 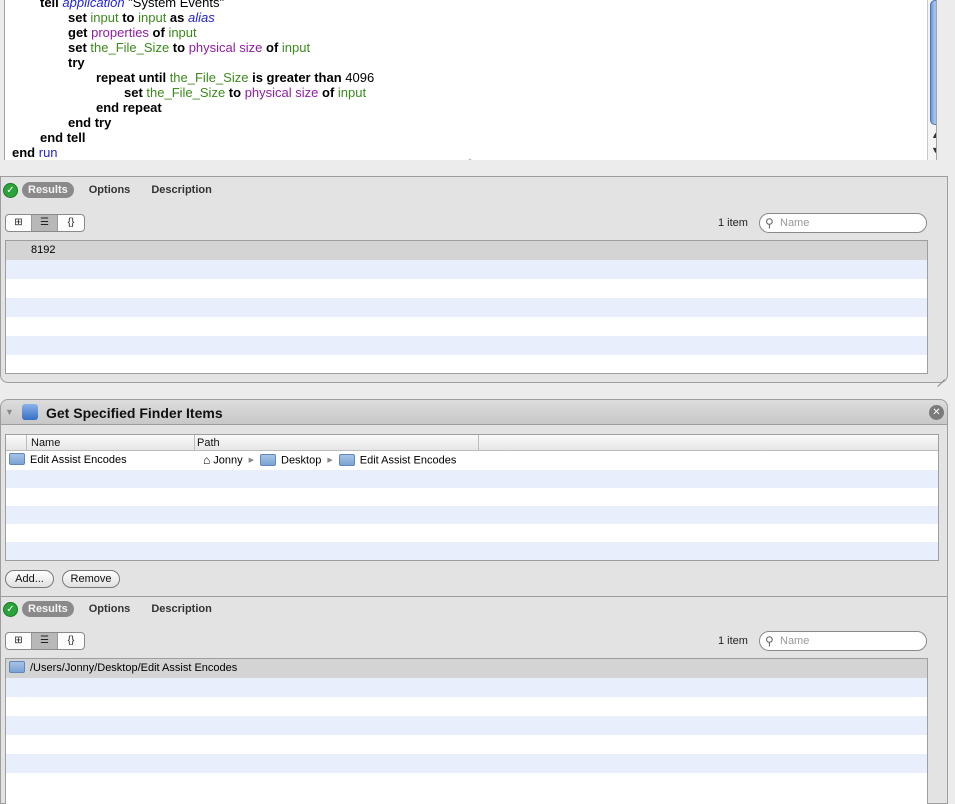 I want to click on results-tabbar: ✓ Results Options Description, so click(x=475, y=190).